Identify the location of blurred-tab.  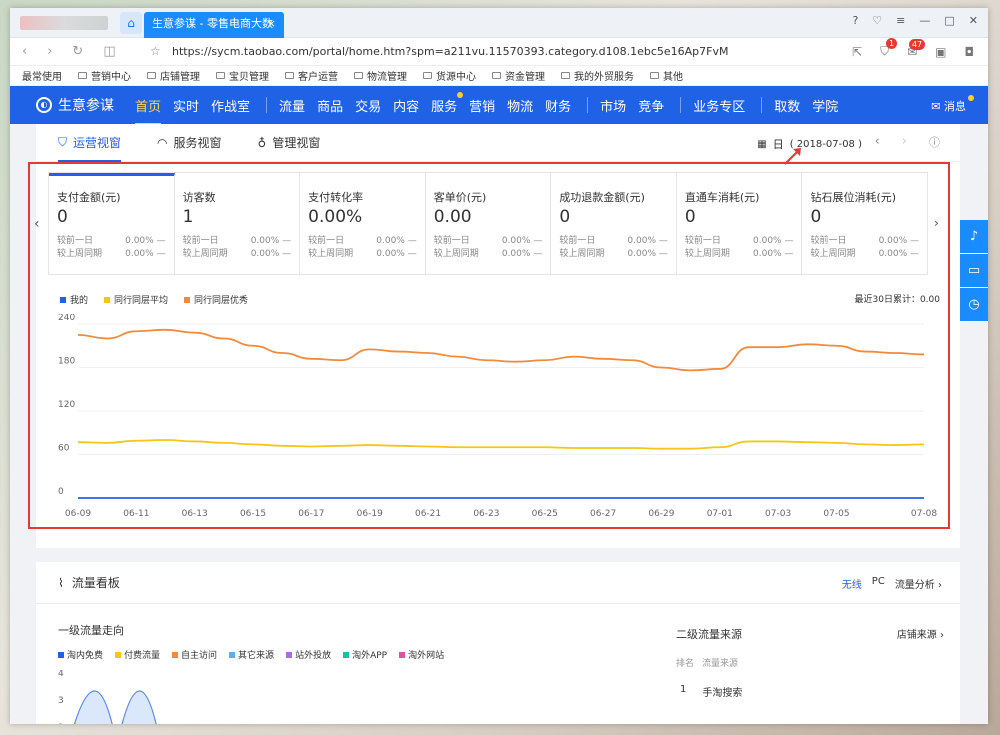
(64, 23).